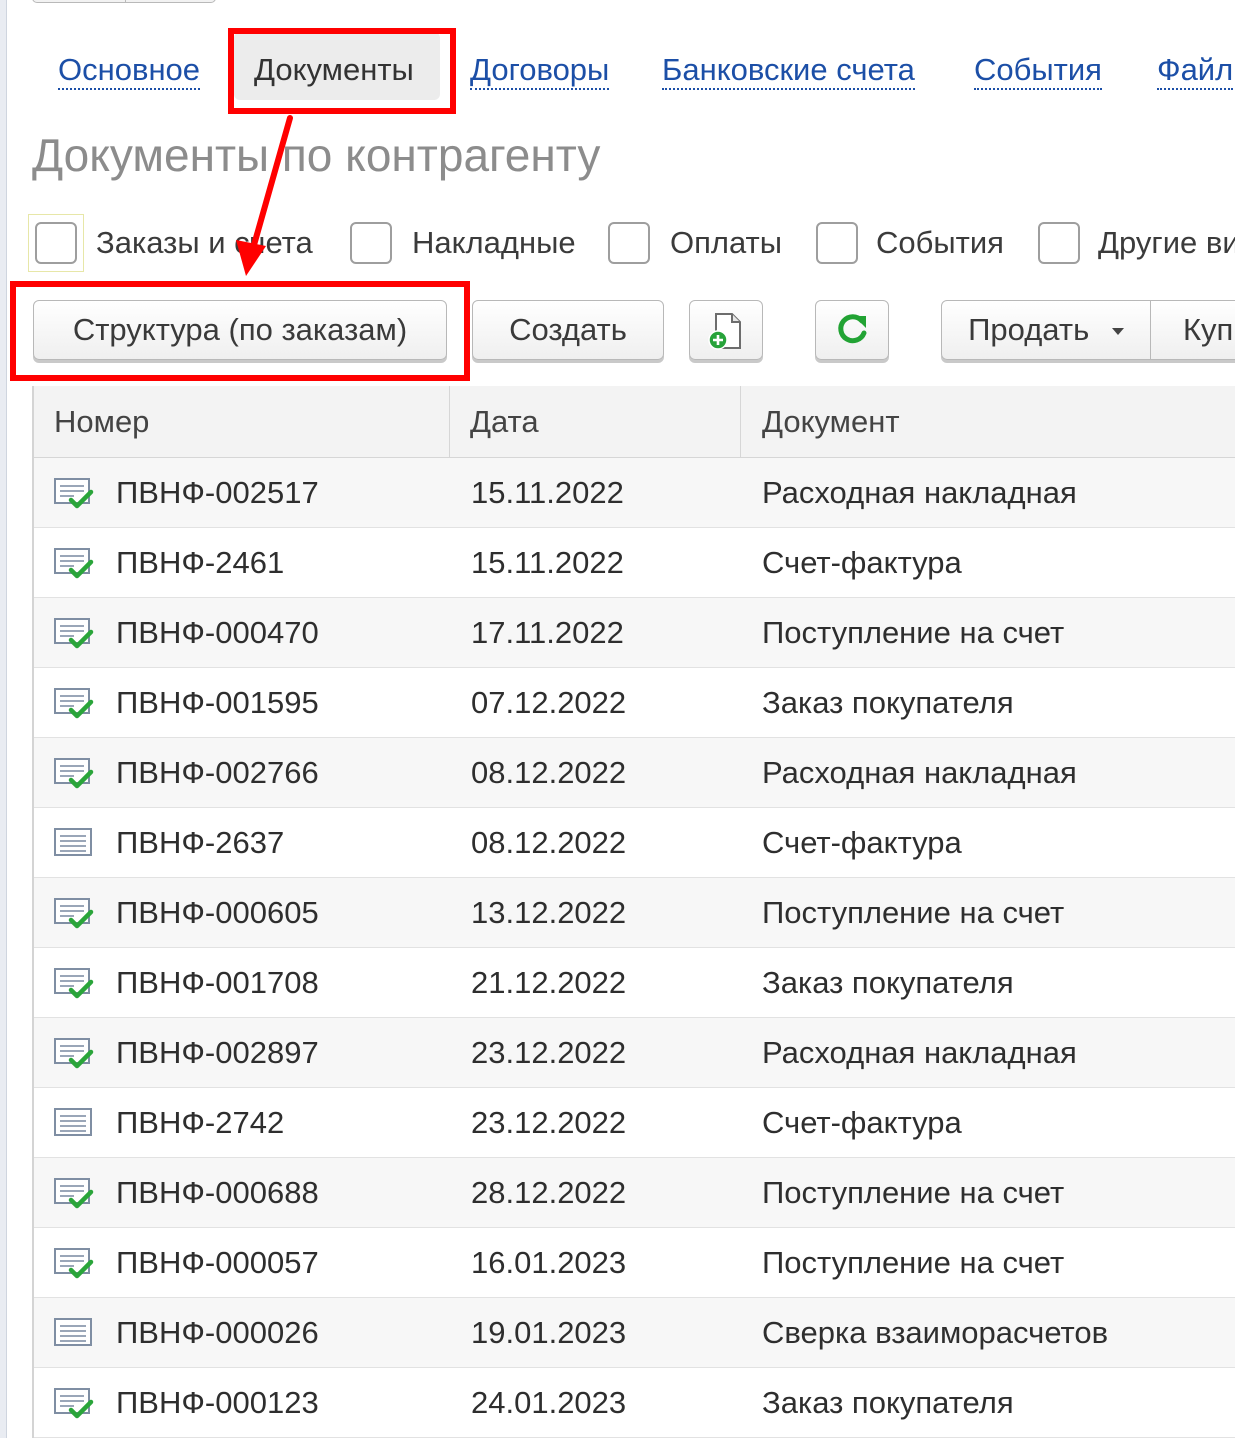  I want to click on refresh-button, so click(852, 330).